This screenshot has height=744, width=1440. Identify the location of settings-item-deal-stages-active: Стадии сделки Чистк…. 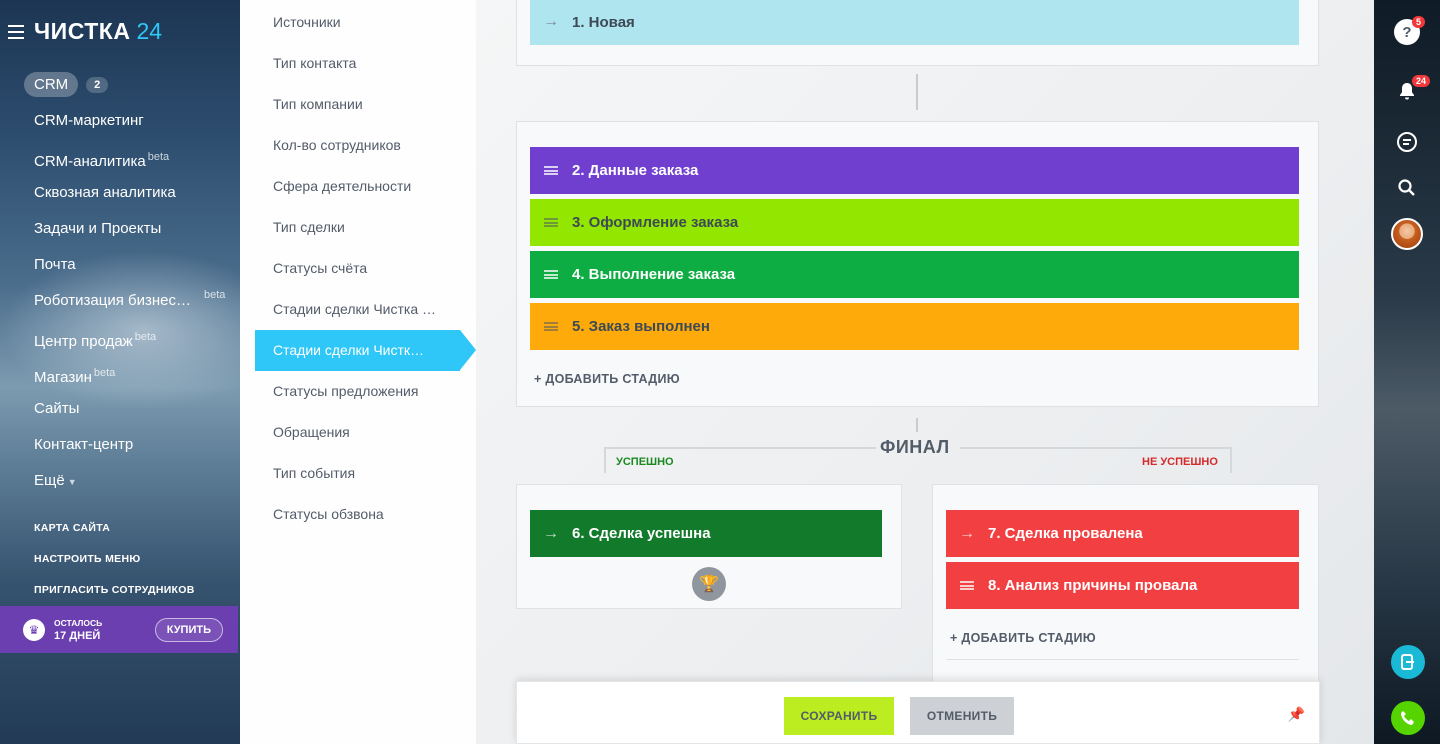
(365, 350).